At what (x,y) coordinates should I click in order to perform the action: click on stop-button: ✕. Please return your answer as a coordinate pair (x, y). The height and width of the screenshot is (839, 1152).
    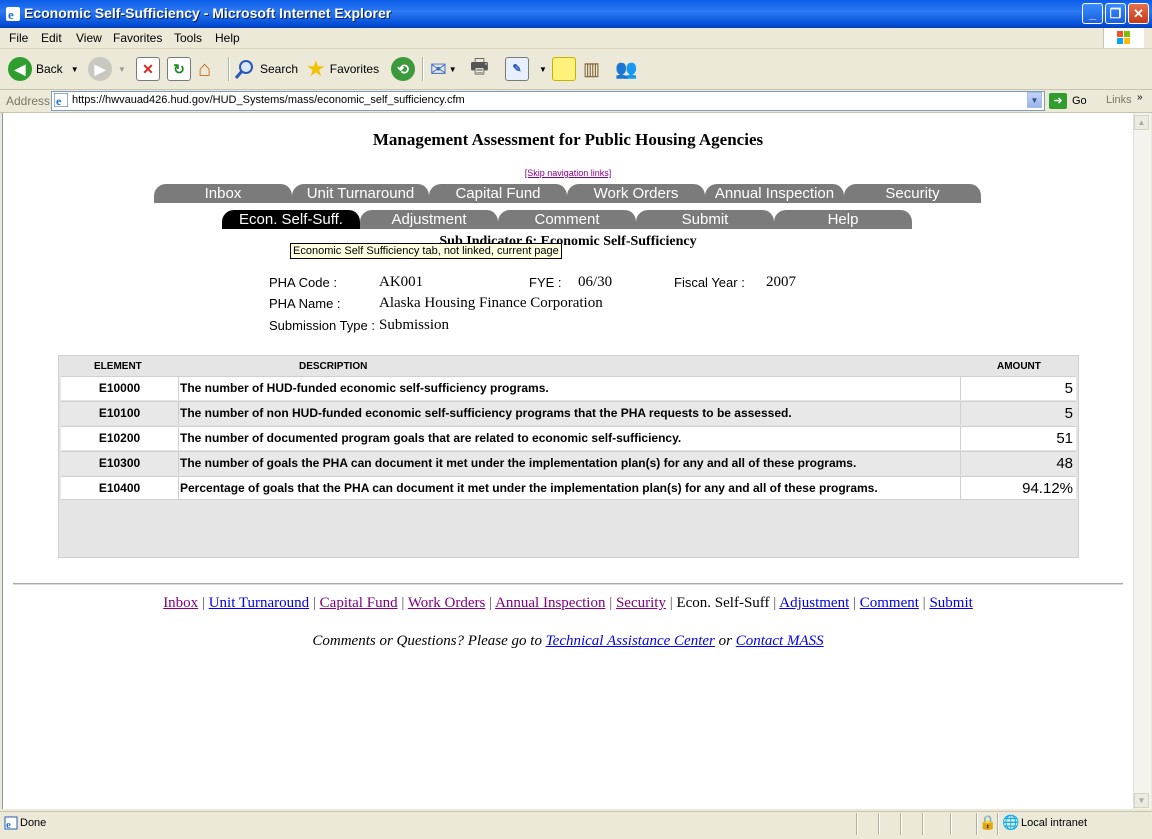
    Looking at the image, I should click on (148, 69).